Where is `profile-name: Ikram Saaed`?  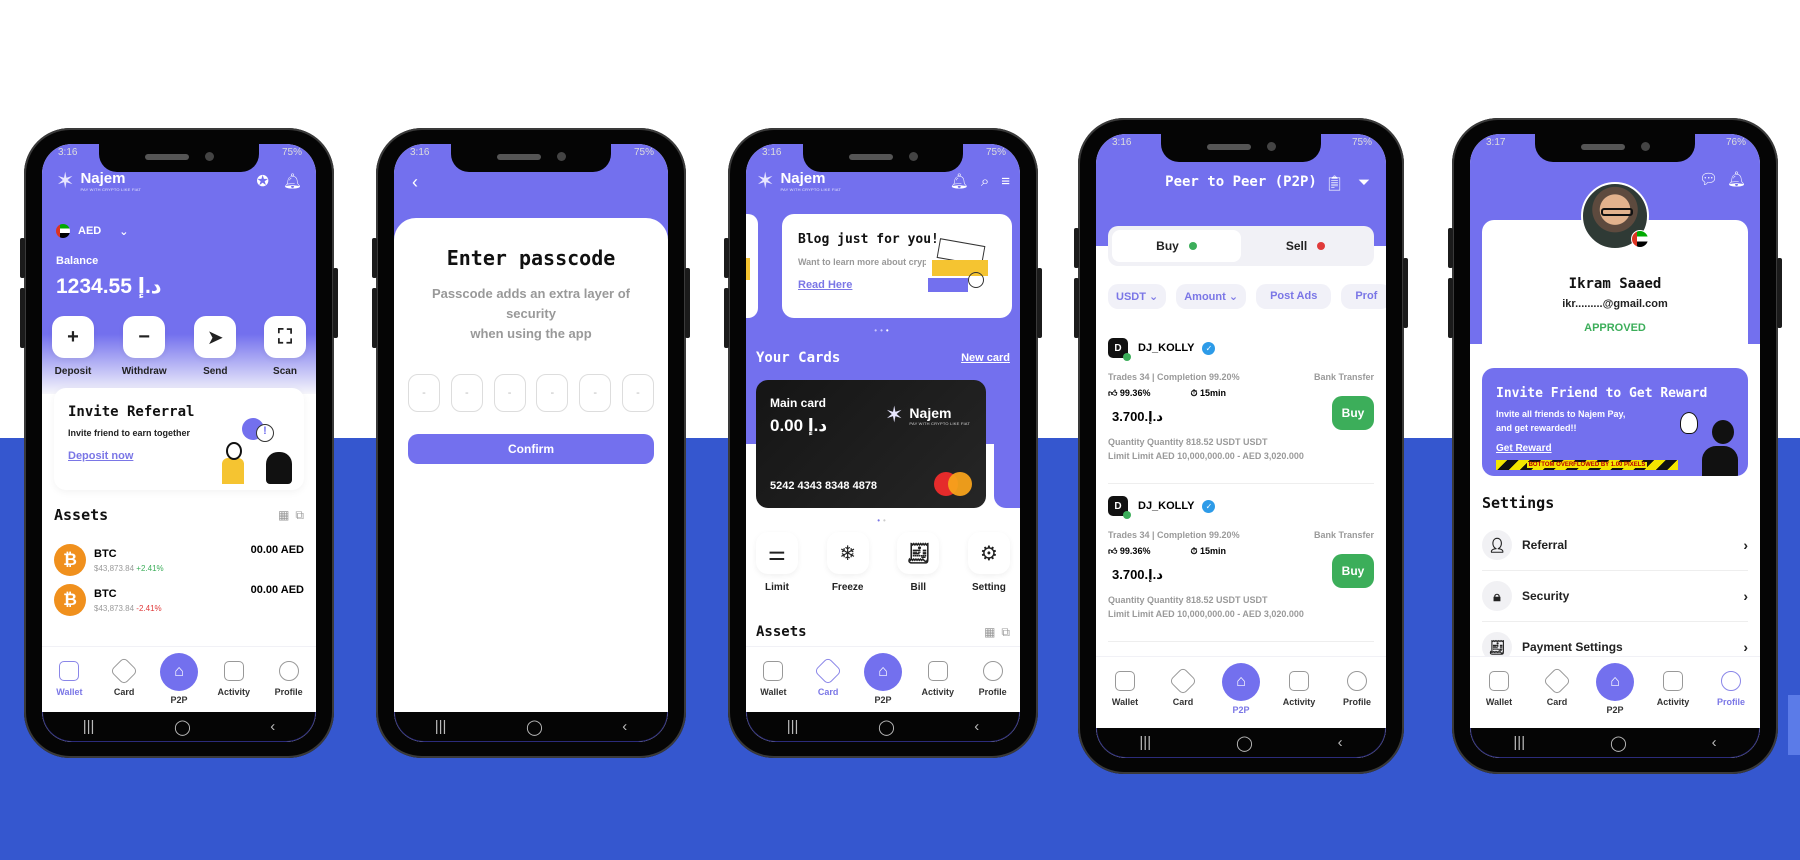 profile-name: Ikram Saaed is located at coordinates (1615, 284).